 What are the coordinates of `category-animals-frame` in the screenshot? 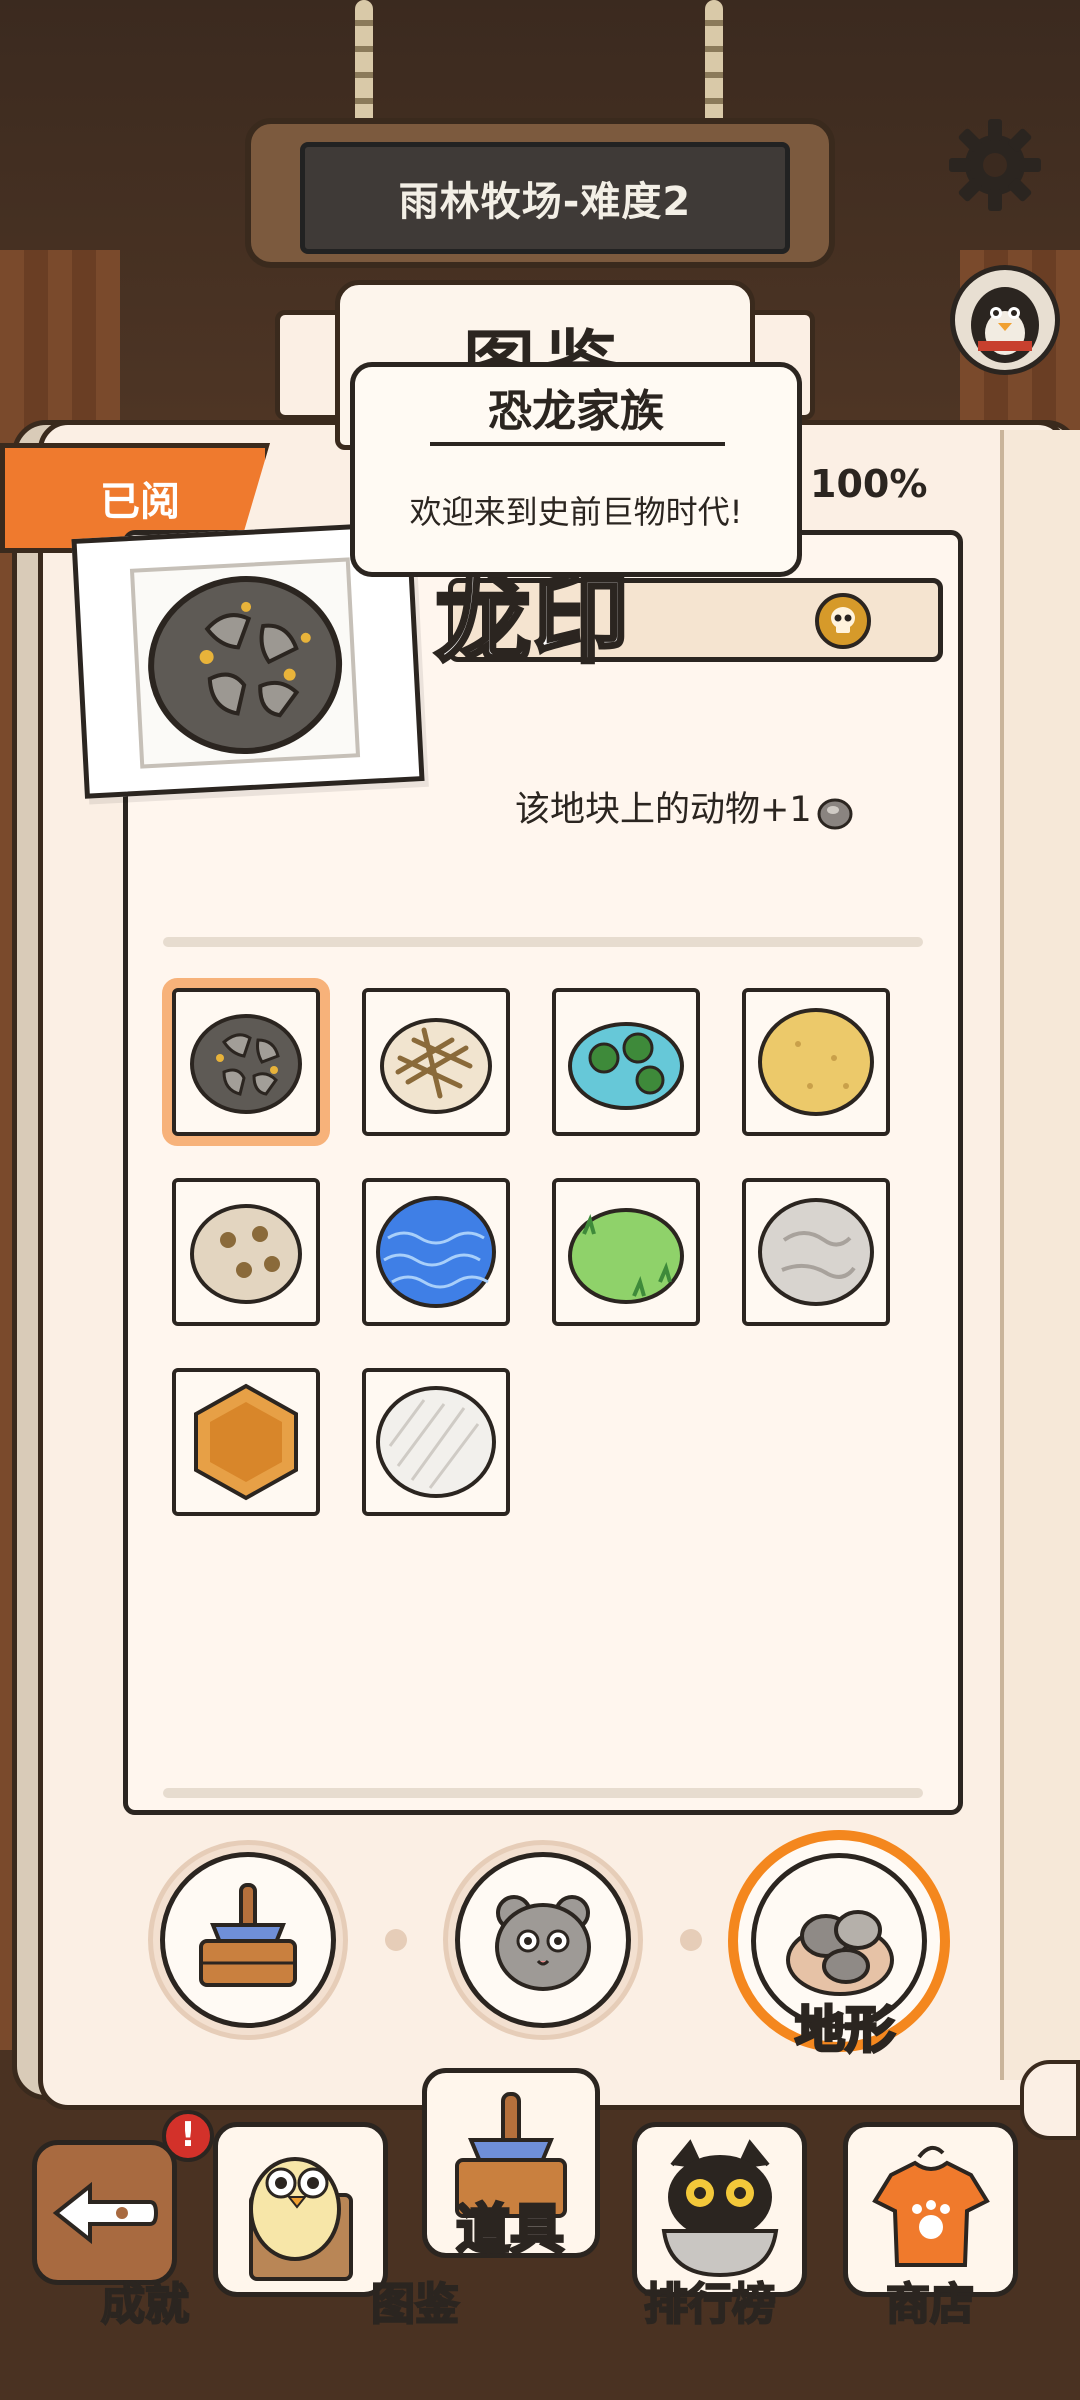 It's located at (543, 1940).